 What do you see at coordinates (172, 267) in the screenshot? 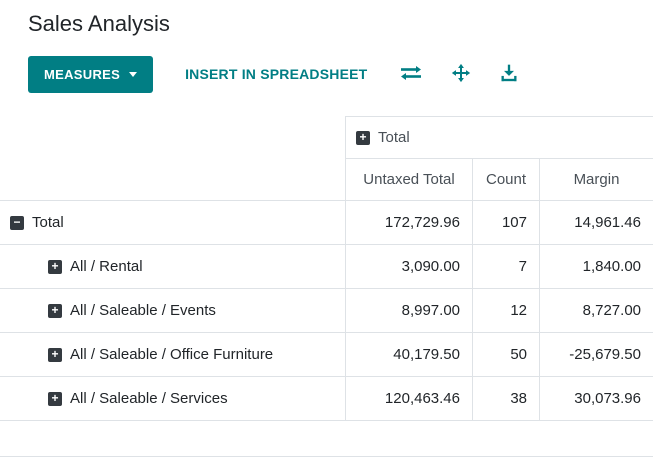
I see `row-header-all-rental: All / Rental` at bounding box center [172, 267].